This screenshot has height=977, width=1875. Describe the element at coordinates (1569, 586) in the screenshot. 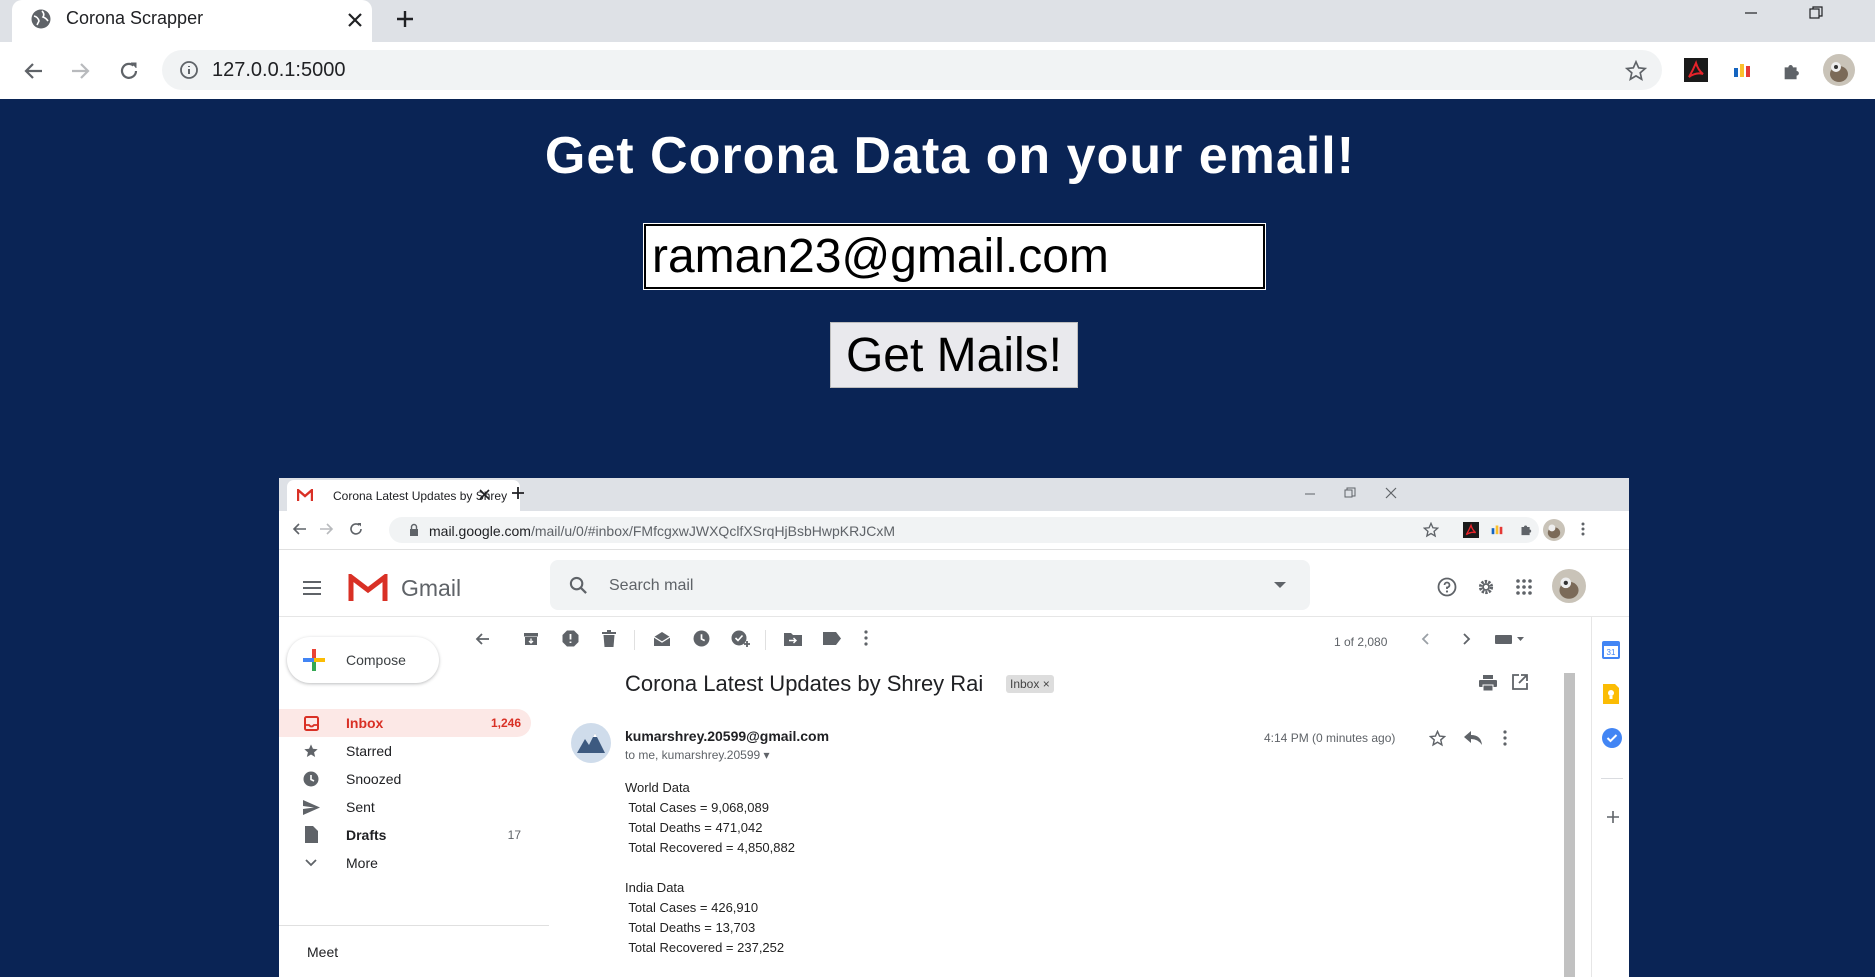

I see `gmail-account-avatar-icon` at that location.